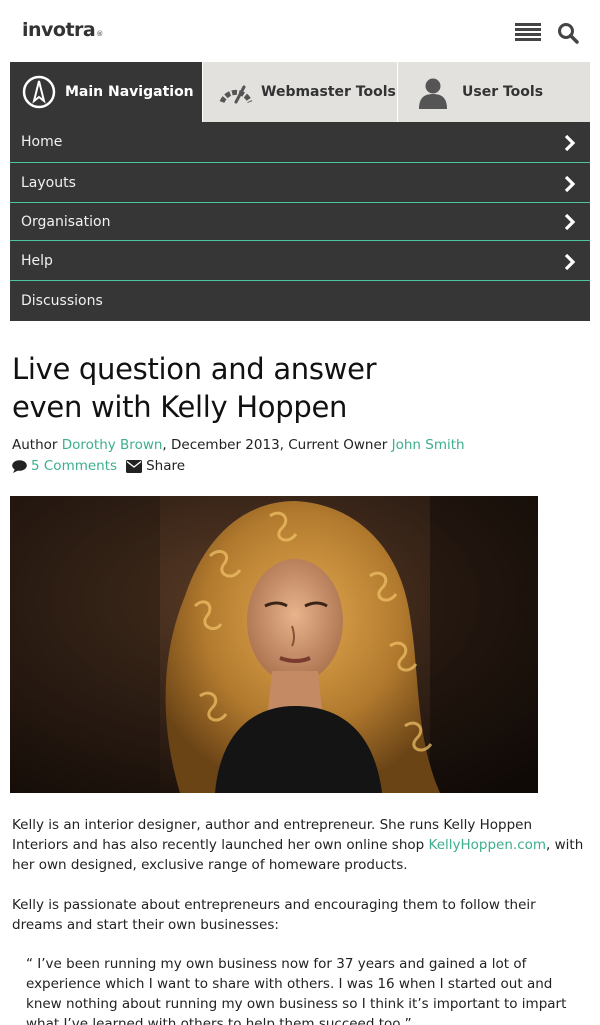  What do you see at coordinates (300, 183) in the screenshot?
I see `nav-item-layouts: Layouts` at bounding box center [300, 183].